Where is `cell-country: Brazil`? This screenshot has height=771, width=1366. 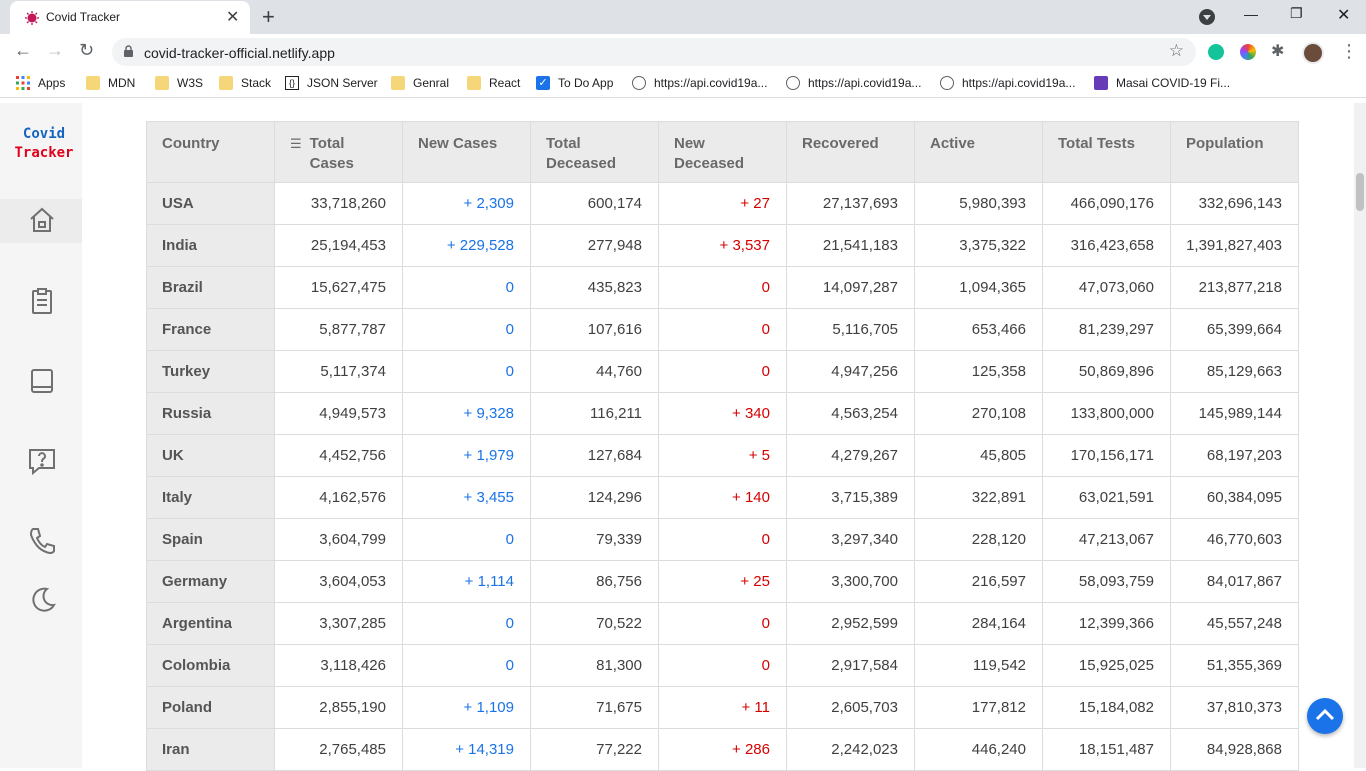
cell-country: Brazil is located at coordinates (210, 287).